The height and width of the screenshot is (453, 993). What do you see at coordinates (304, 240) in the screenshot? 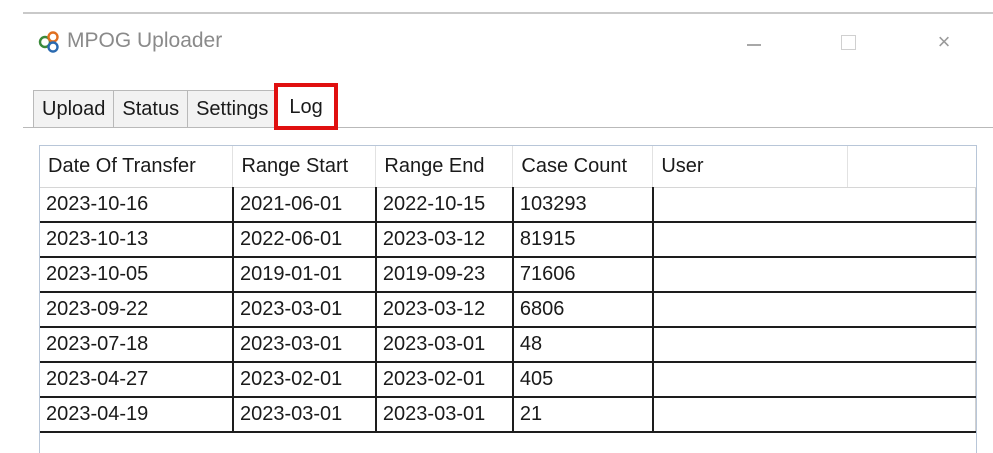
I see `cell-range-start: 2022-06-01` at bounding box center [304, 240].